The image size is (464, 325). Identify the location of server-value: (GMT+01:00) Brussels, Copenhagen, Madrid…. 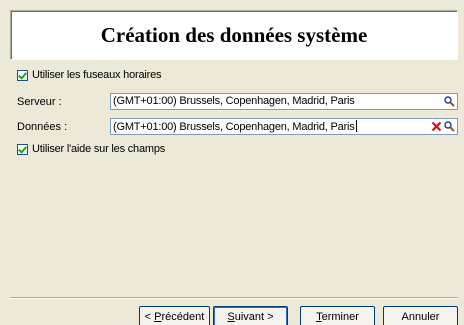
(234, 101).